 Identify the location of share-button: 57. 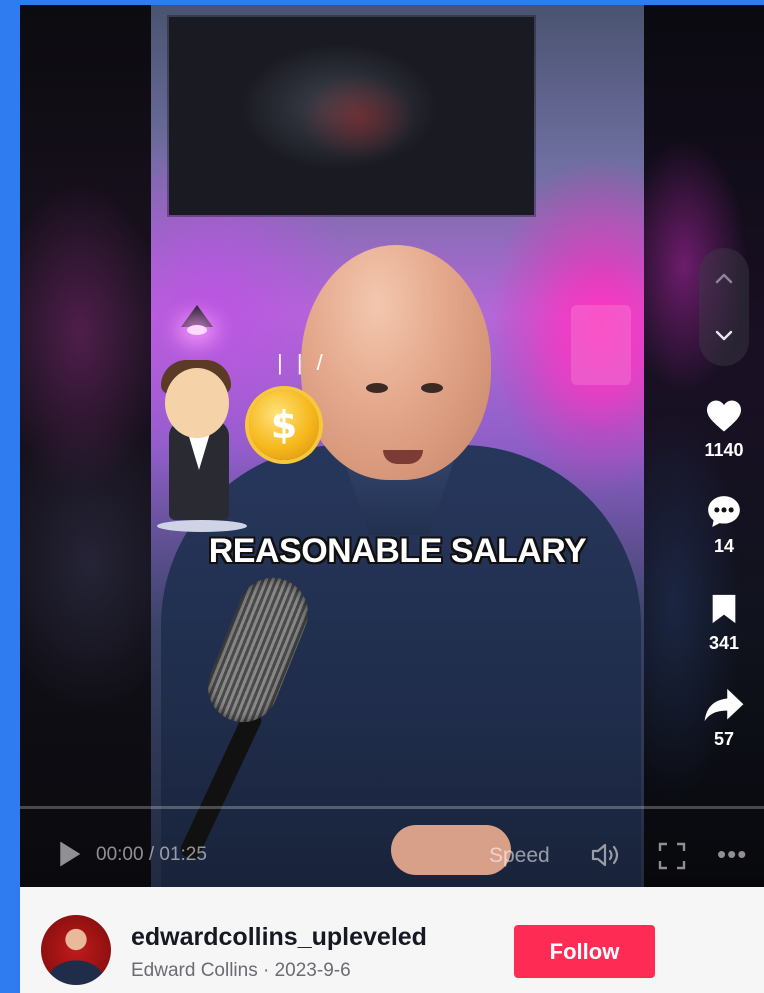
(724, 717).